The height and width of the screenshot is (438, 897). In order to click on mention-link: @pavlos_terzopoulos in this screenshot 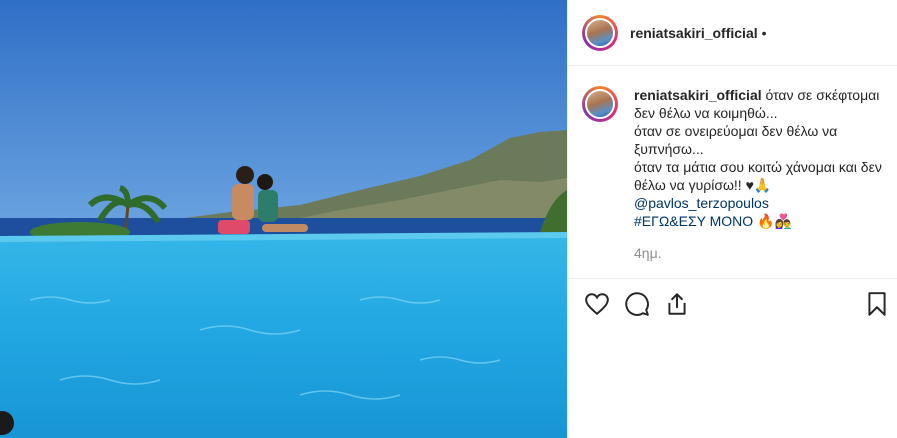, I will do `click(759, 203)`.